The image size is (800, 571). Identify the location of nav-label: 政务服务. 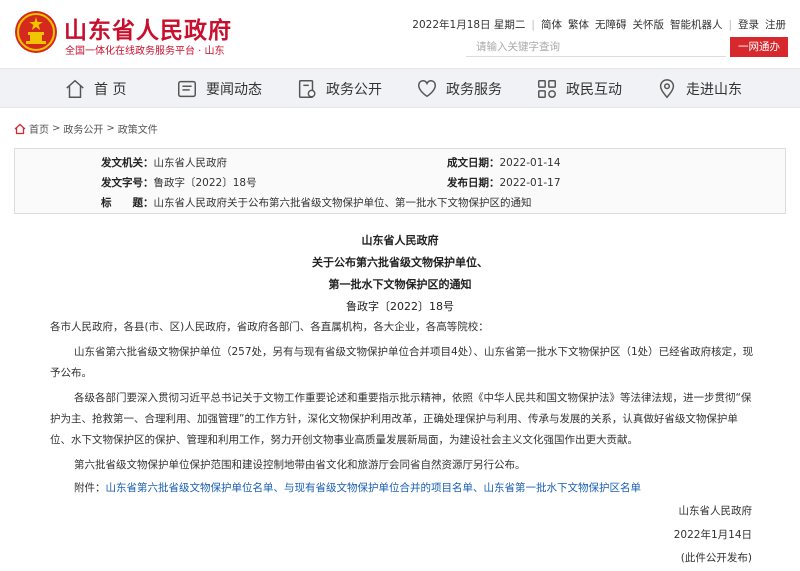
(474, 90).